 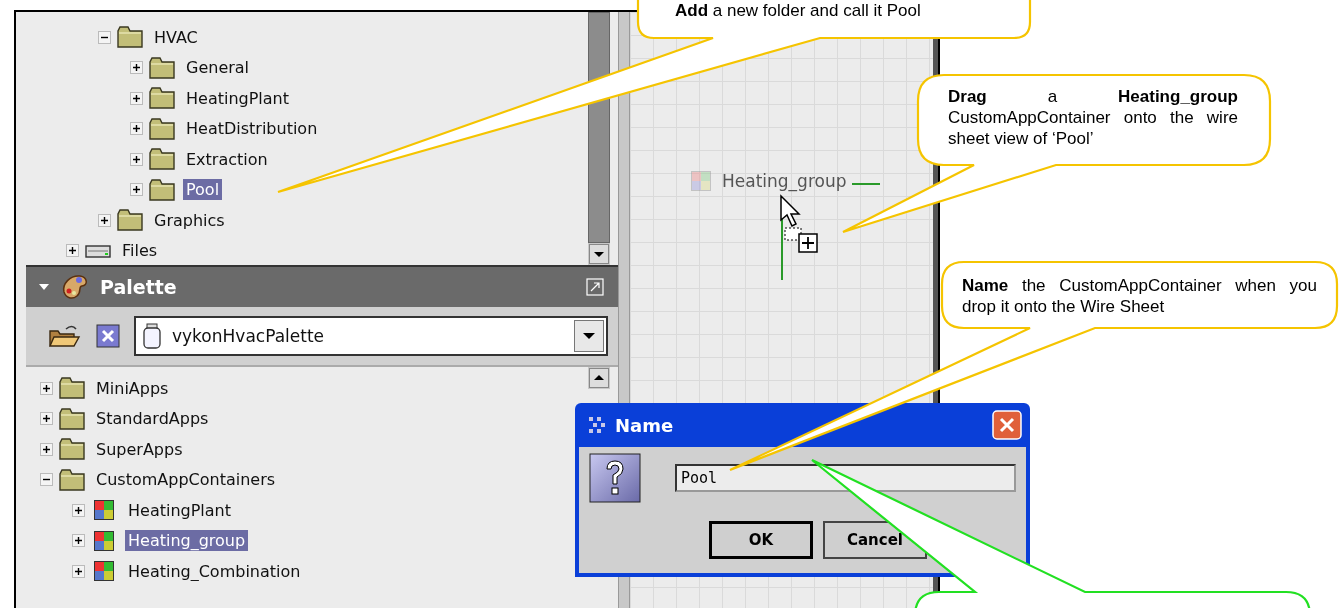 What do you see at coordinates (75, 287) in the screenshot?
I see `paint-palette-icon` at bounding box center [75, 287].